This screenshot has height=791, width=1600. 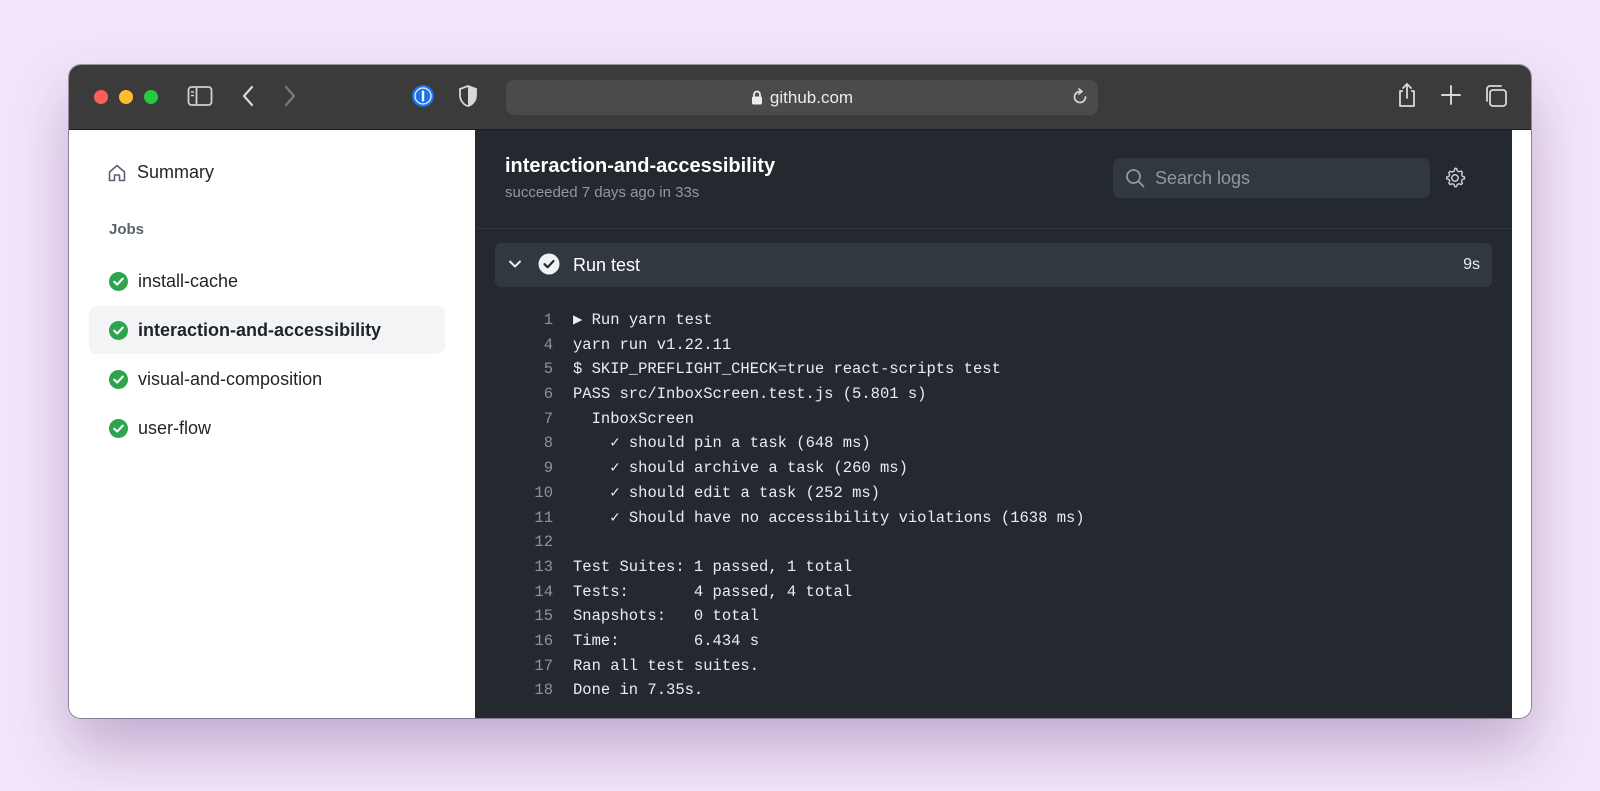 What do you see at coordinates (534, 493) in the screenshot?
I see `line-number: 10` at bounding box center [534, 493].